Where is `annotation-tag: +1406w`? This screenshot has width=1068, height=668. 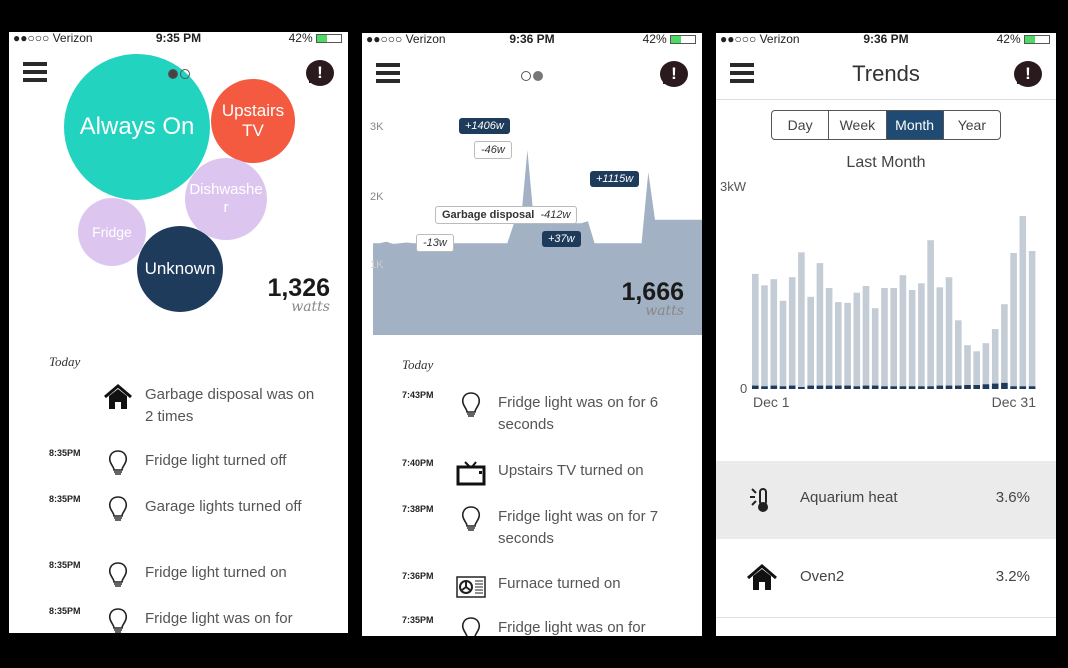 annotation-tag: +1406w is located at coordinates (484, 126).